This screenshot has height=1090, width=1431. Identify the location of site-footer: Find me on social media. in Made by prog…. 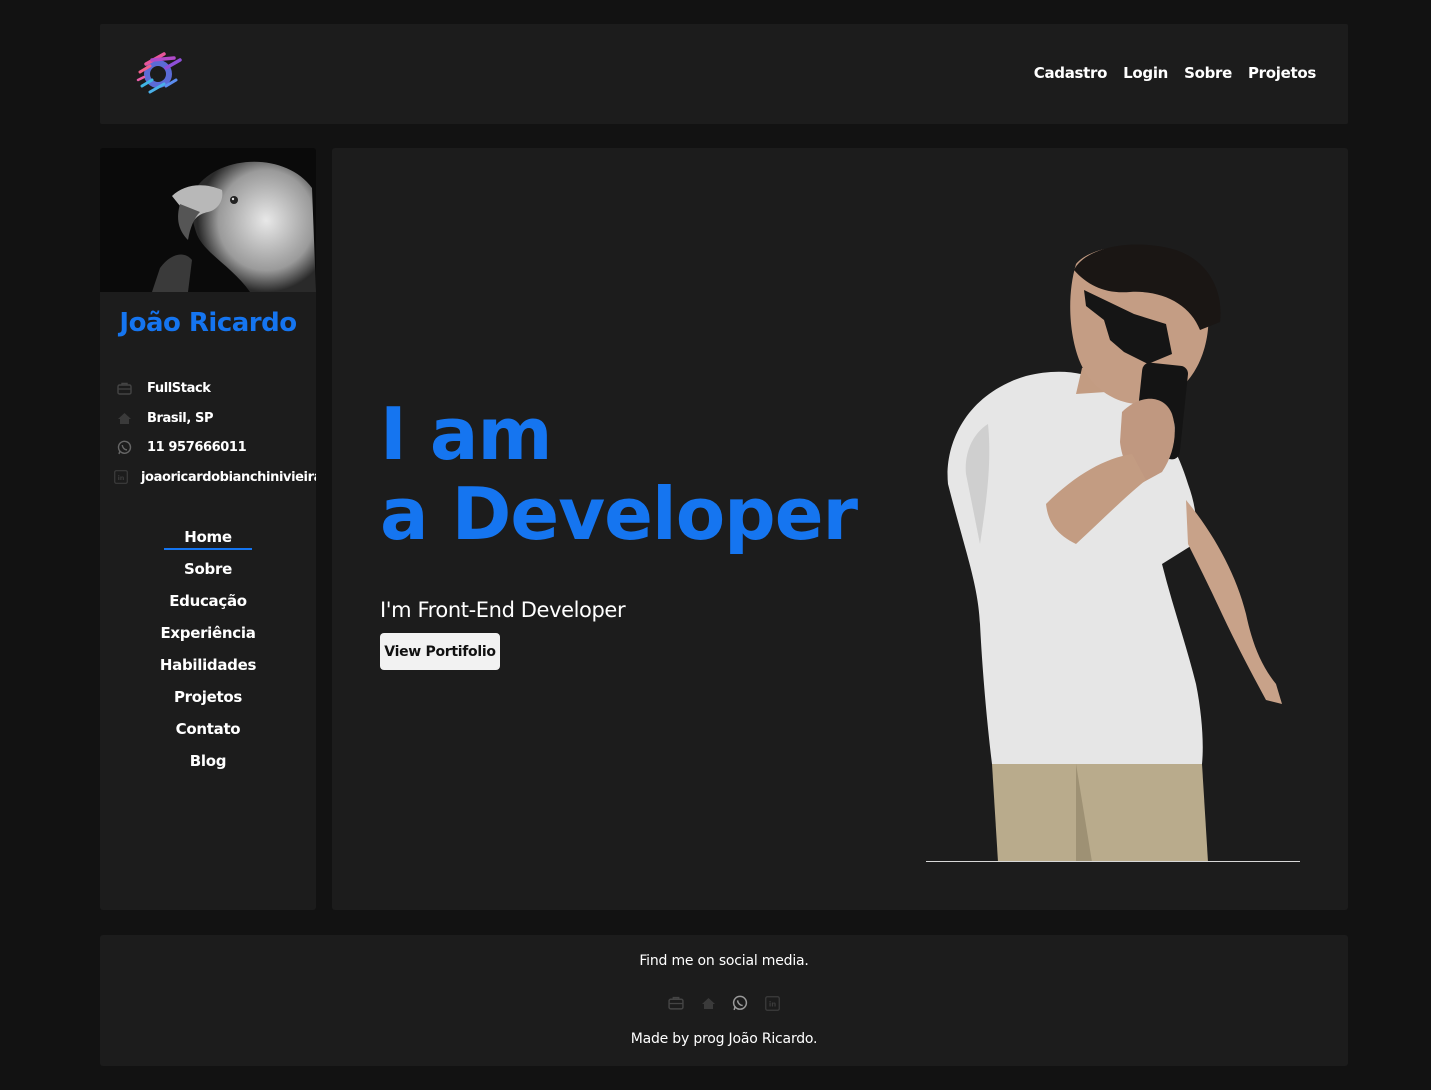
(724, 1000).